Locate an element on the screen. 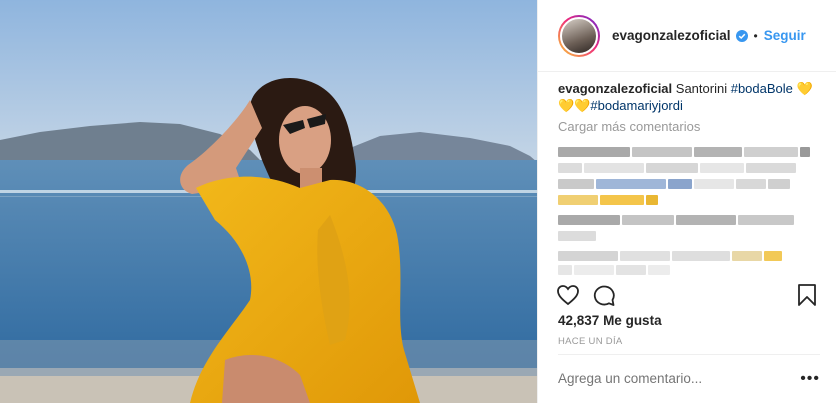  comment-input is located at coordinates (668, 378).